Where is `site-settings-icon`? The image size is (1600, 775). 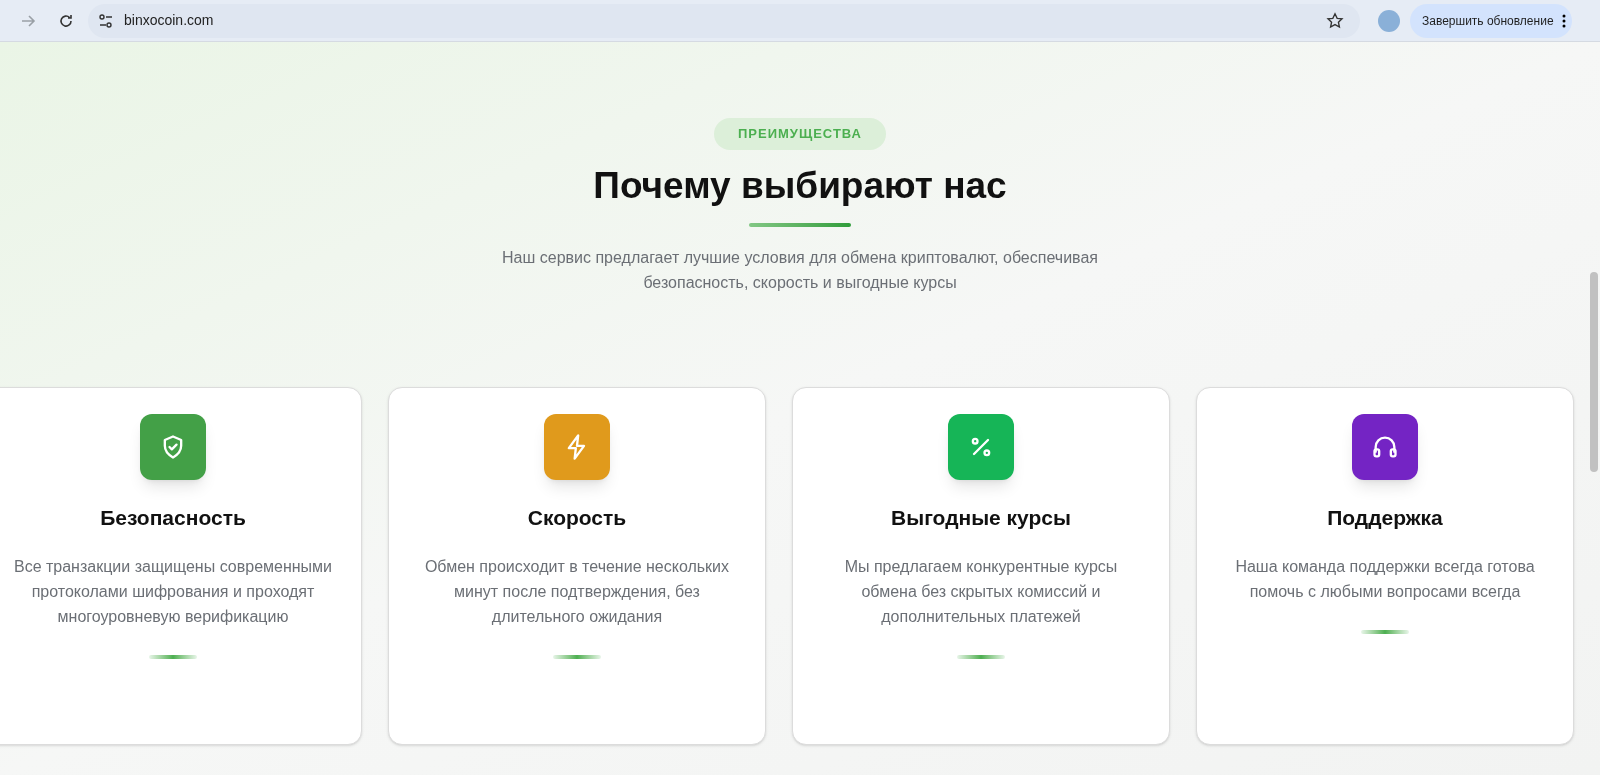
site-settings-icon is located at coordinates (106, 20).